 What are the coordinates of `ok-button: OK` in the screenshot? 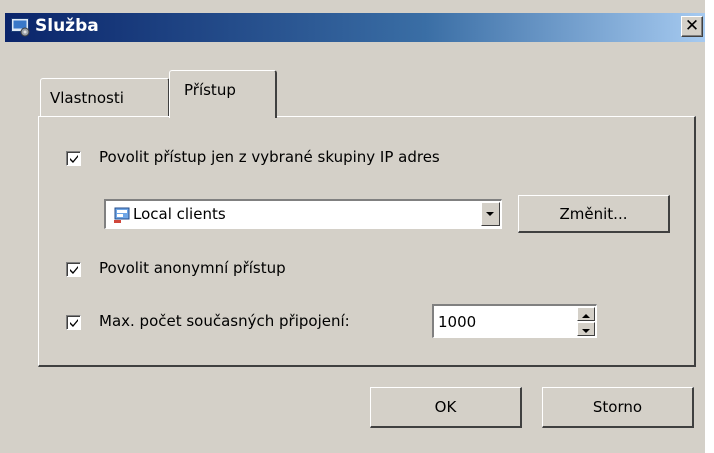 It's located at (446, 407).